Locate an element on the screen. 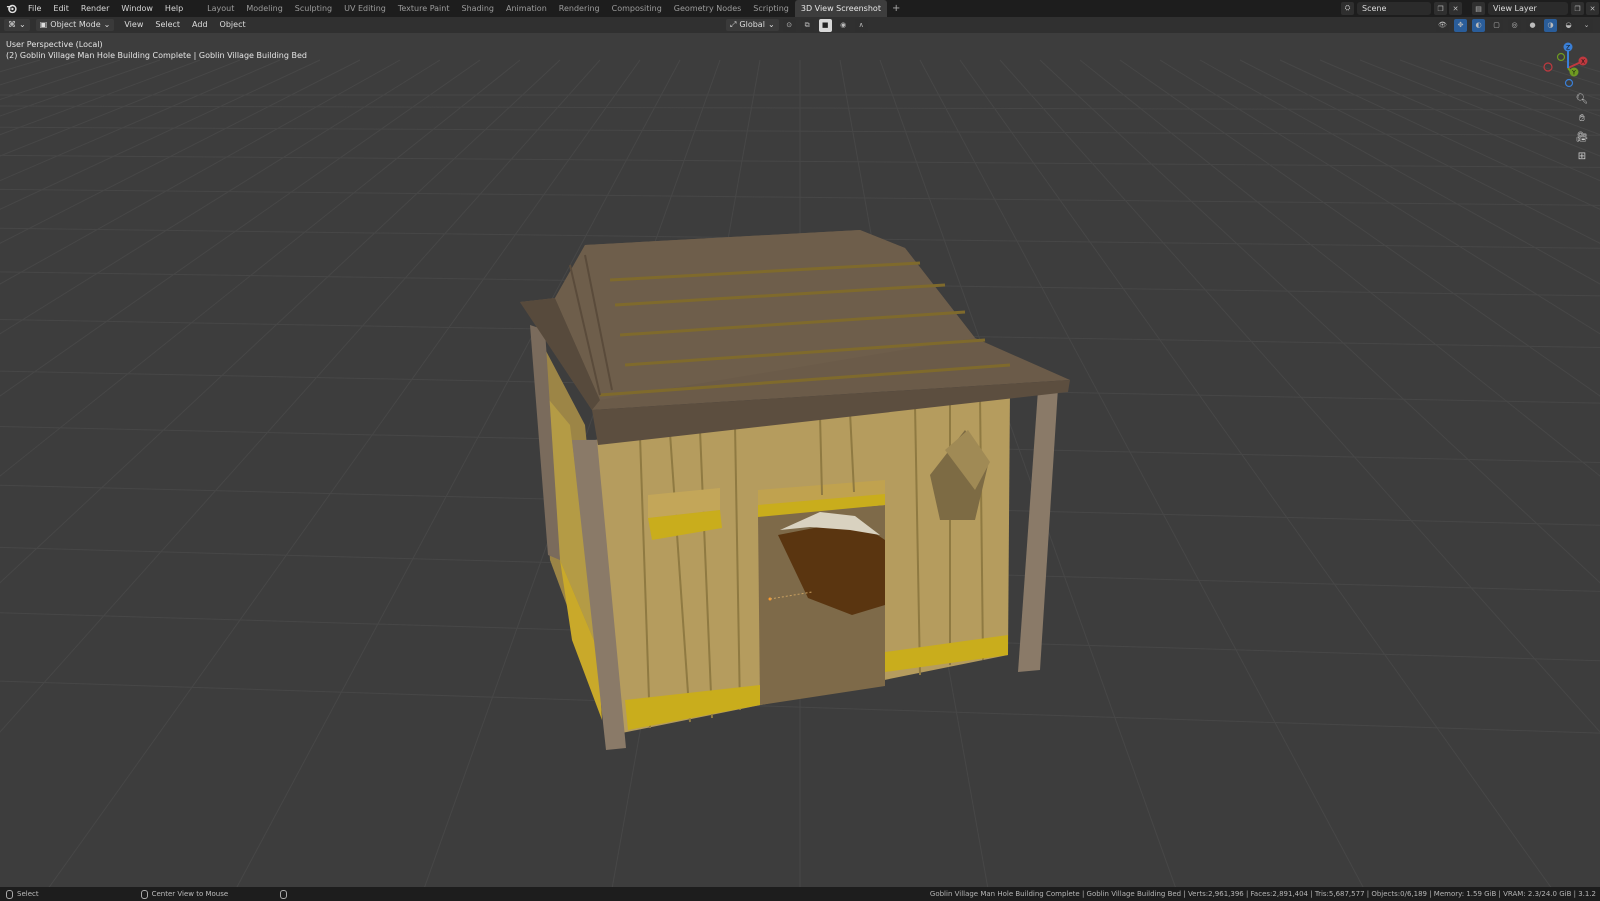 This screenshot has width=1600, height=901. mode-label: Object Mode is located at coordinates (75, 24).